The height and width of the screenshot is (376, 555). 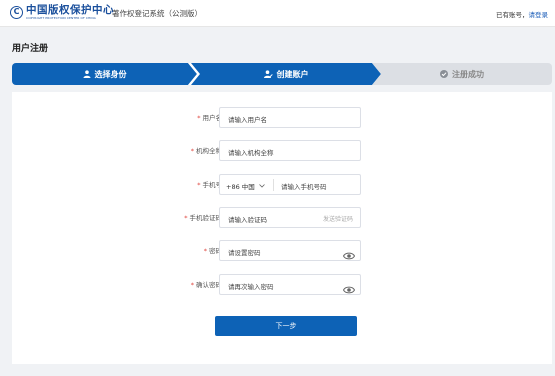 What do you see at coordinates (61, 18) in the screenshot?
I see `logo-english-text: COPYRIGHT PROTECTION CENTER OF CHINA` at bounding box center [61, 18].